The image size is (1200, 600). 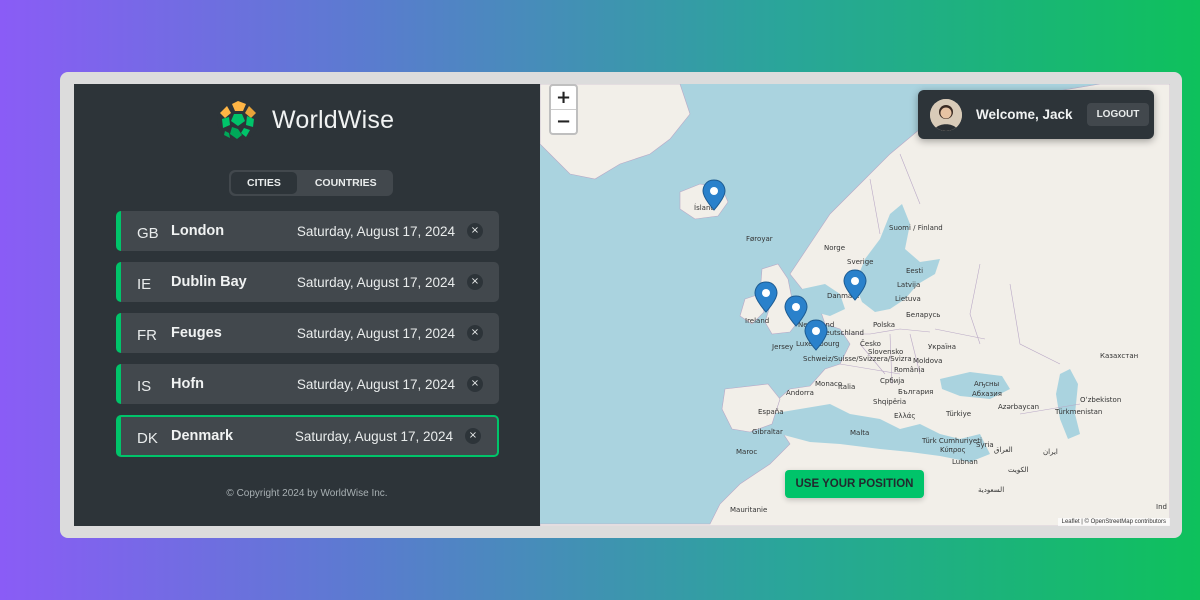 I want to click on map-label: Polska, so click(x=884, y=325).